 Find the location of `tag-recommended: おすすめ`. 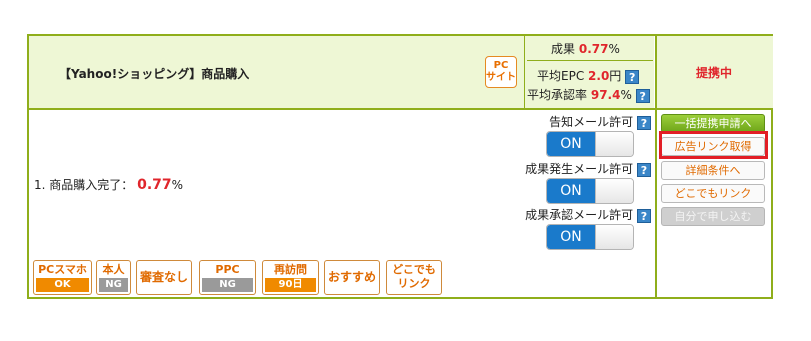

tag-recommended: おすすめ is located at coordinates (352, 277).